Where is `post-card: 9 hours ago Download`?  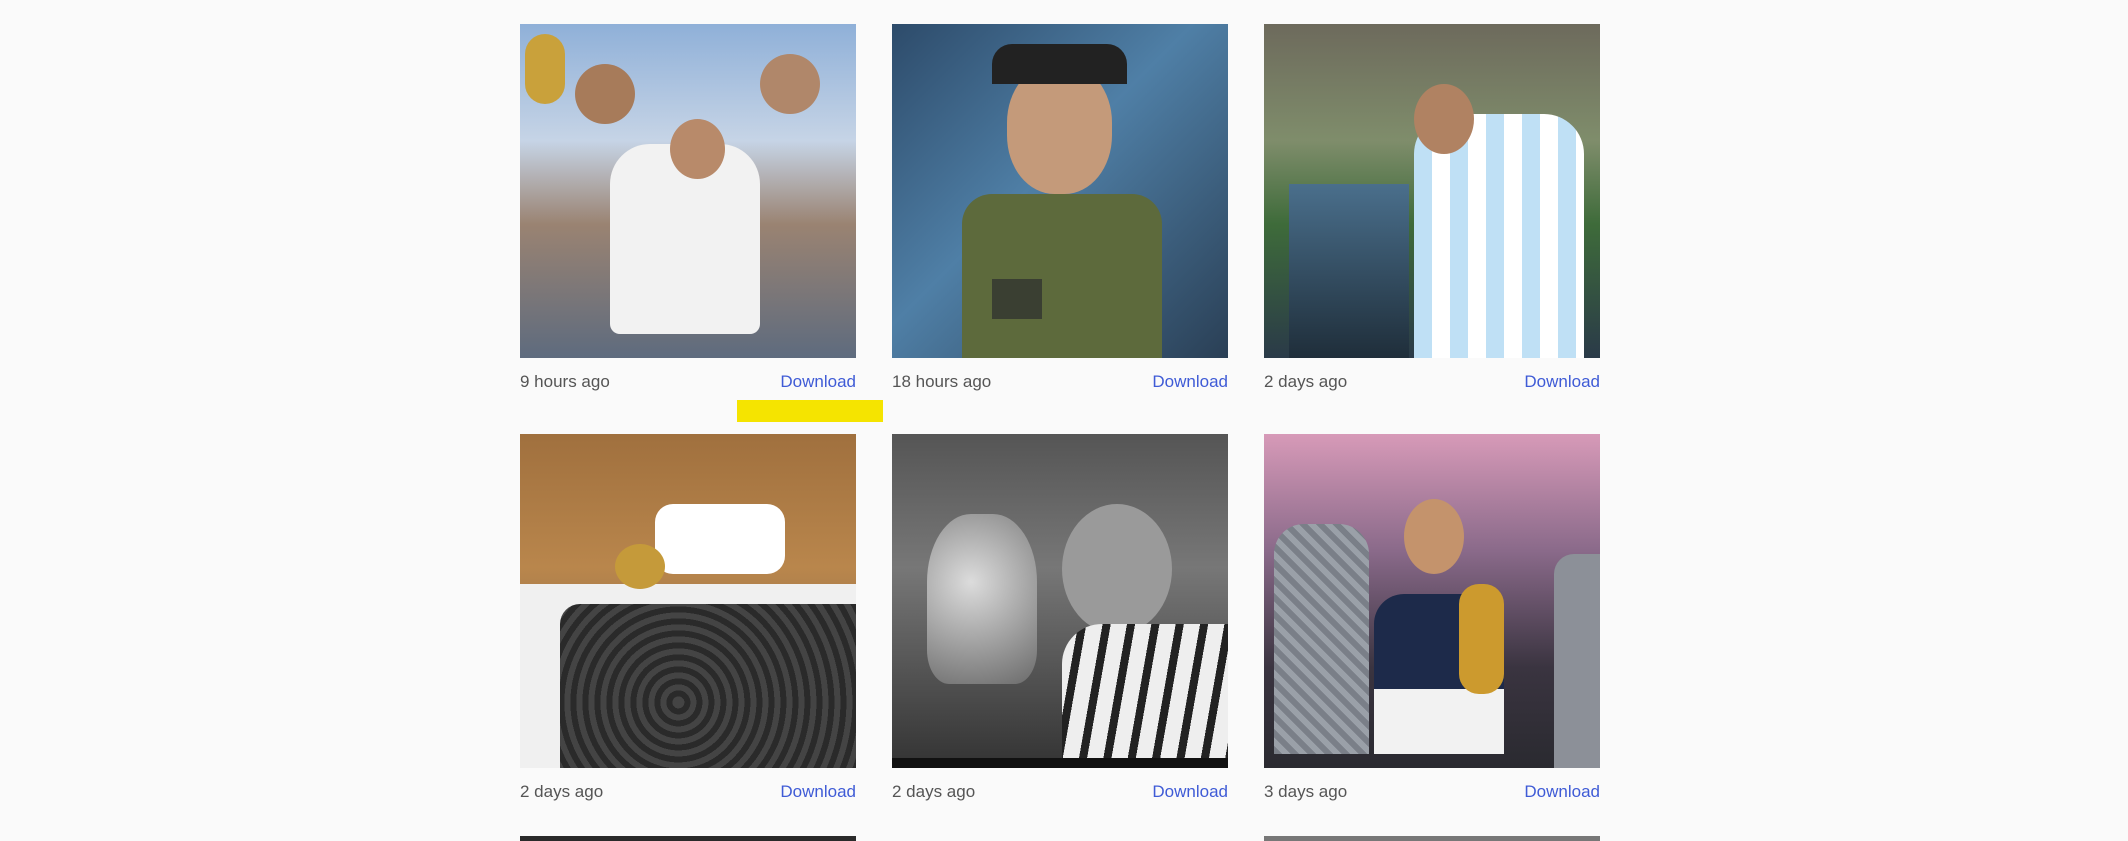 post-card: 9 hours ago Download is located at coordinates (688, 213).